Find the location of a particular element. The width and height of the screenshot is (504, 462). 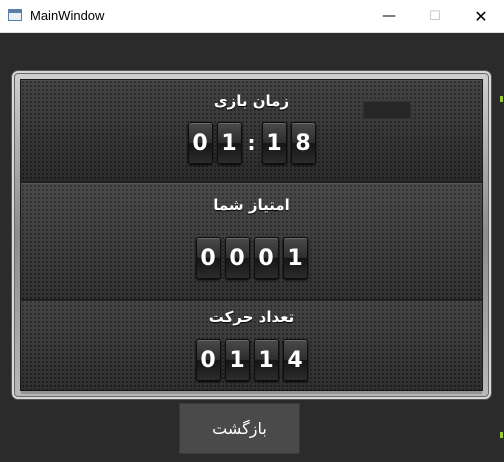

score-label: امتیاز شما is located at coordinates (251, 205).